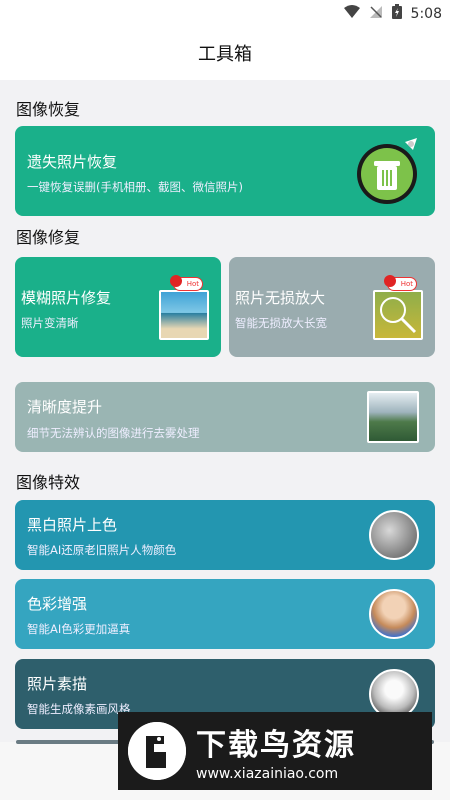 Image resolution: width=450 pixels, height=800 pixels. I want to click on card-subtitle: 智能AI还原老旧照片人物颜色, so click(102, 550).